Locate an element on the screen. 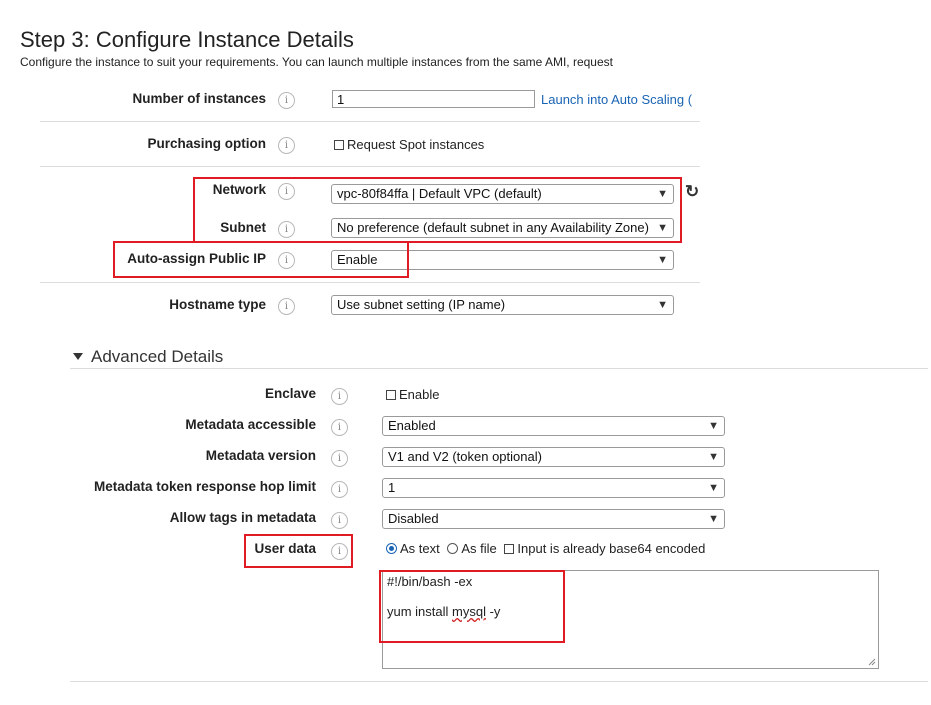  request-spot-checkbox: Request Spot instances is located at coordinates (409, 144).